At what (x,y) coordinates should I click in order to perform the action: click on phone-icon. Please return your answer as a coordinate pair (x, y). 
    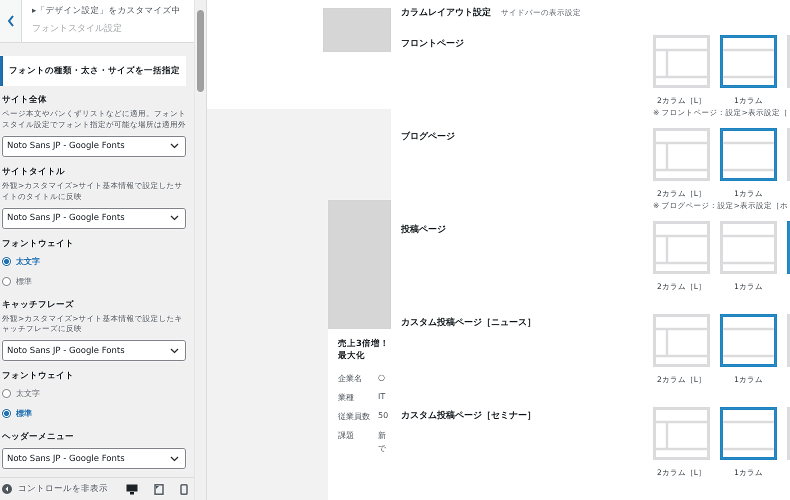
    Looking at the image, I should click on (184, 489).